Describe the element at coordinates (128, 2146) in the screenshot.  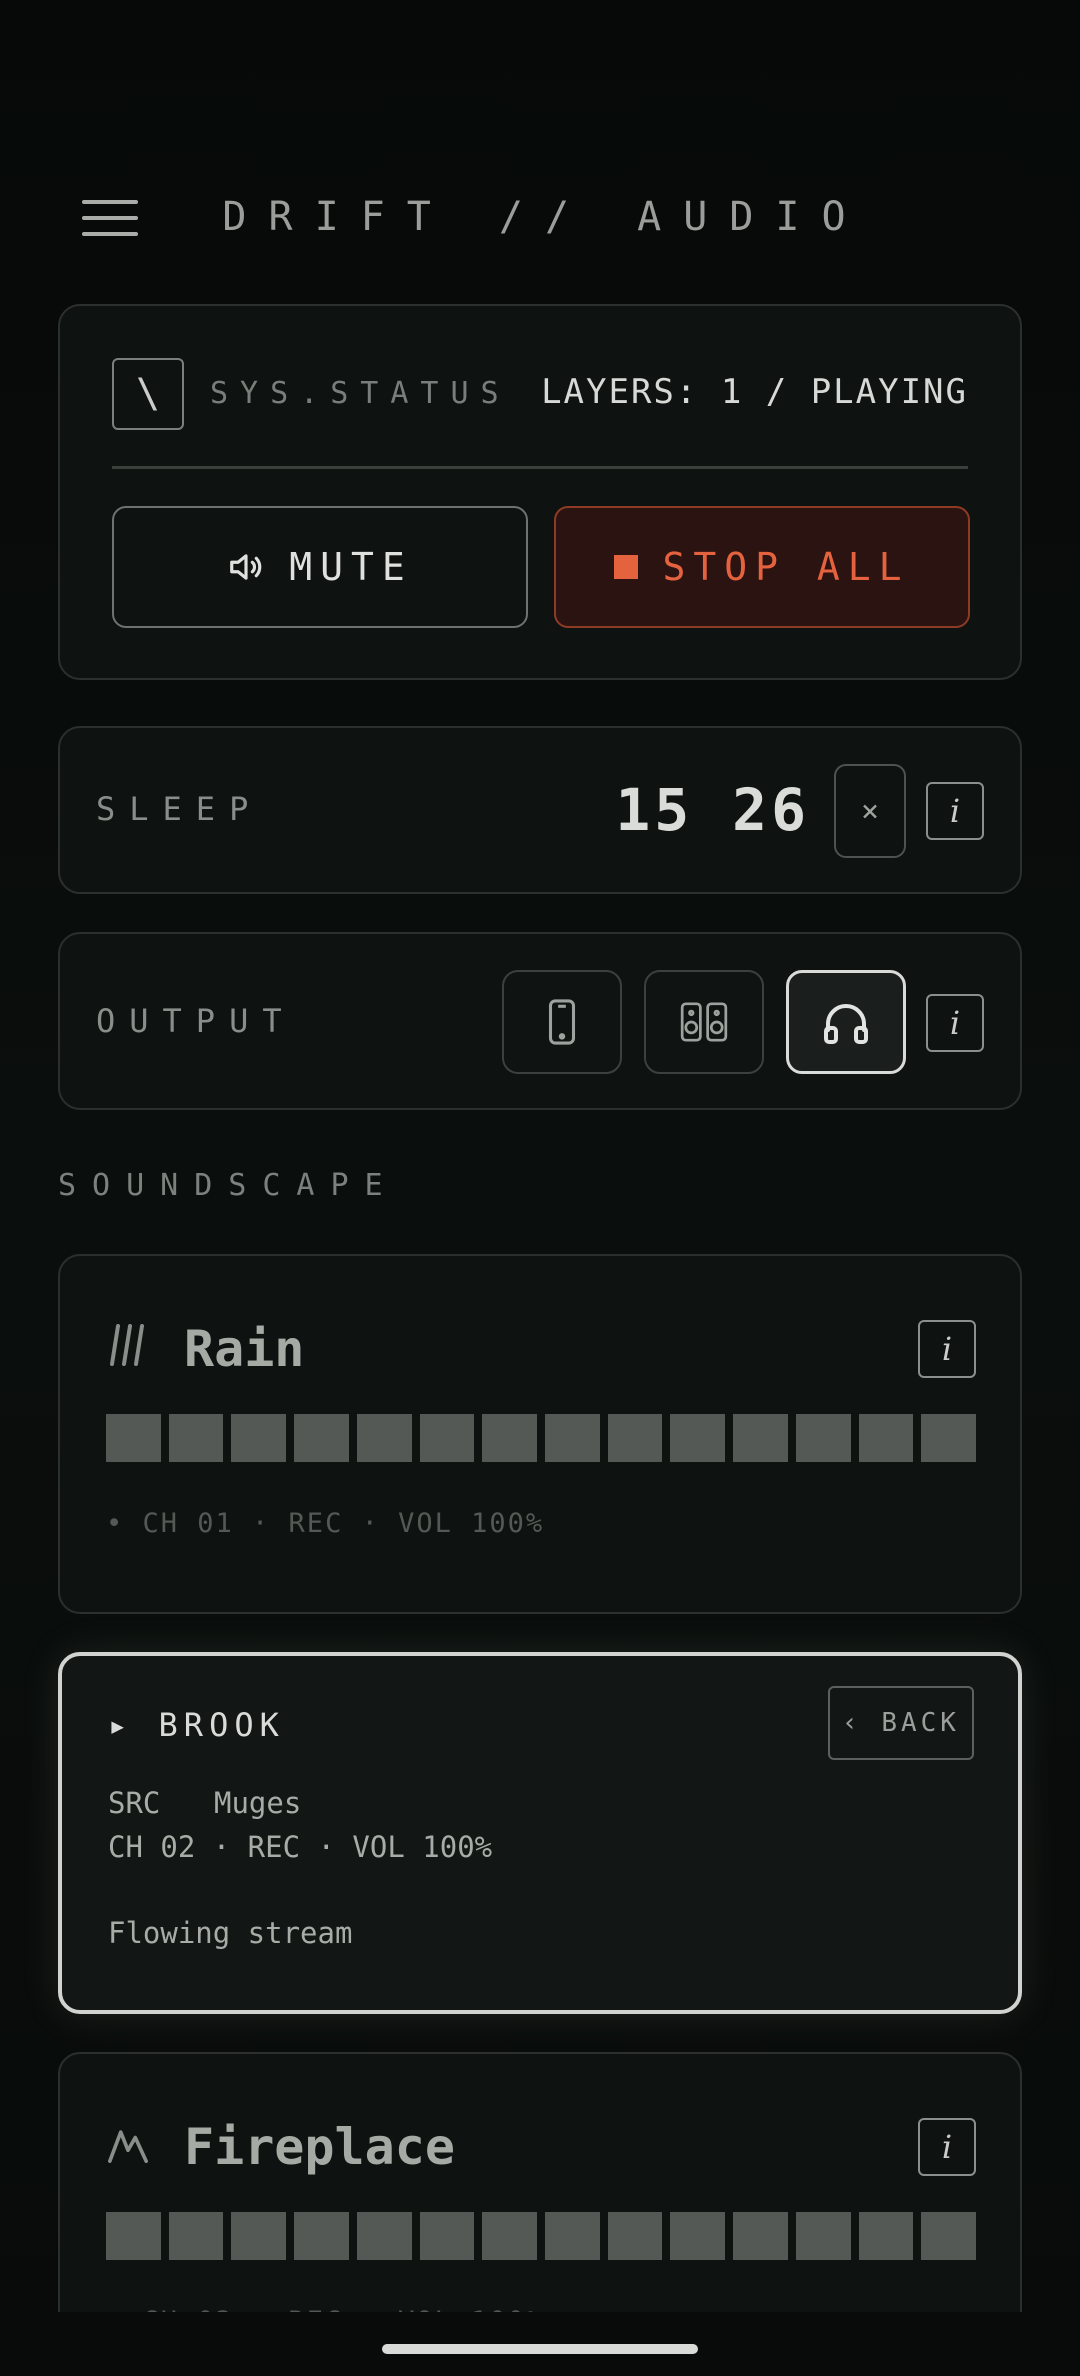
I see `flame-icon` at that location.